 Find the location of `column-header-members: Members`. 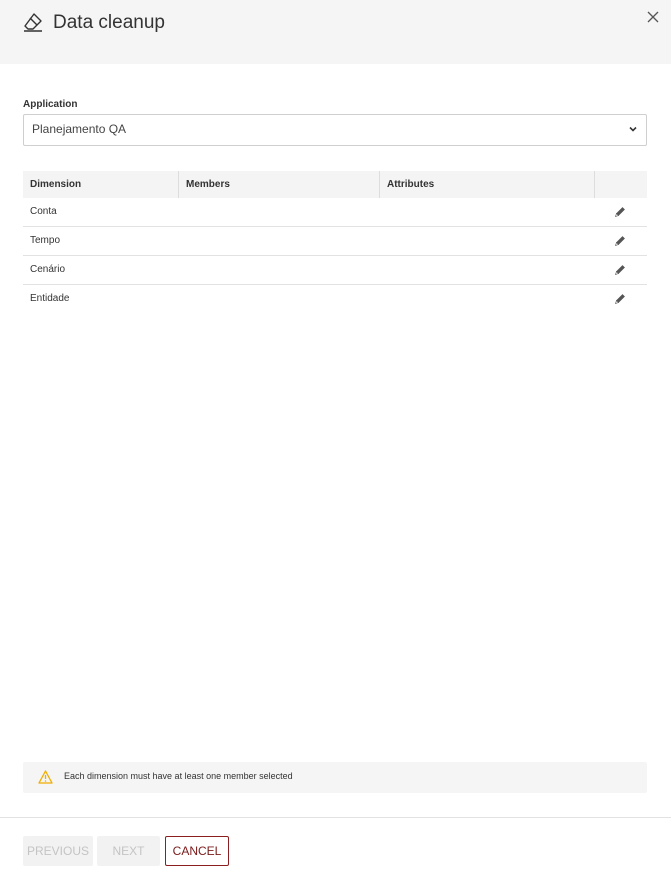

column-header-members: Members is located at coordinates (279, 184).